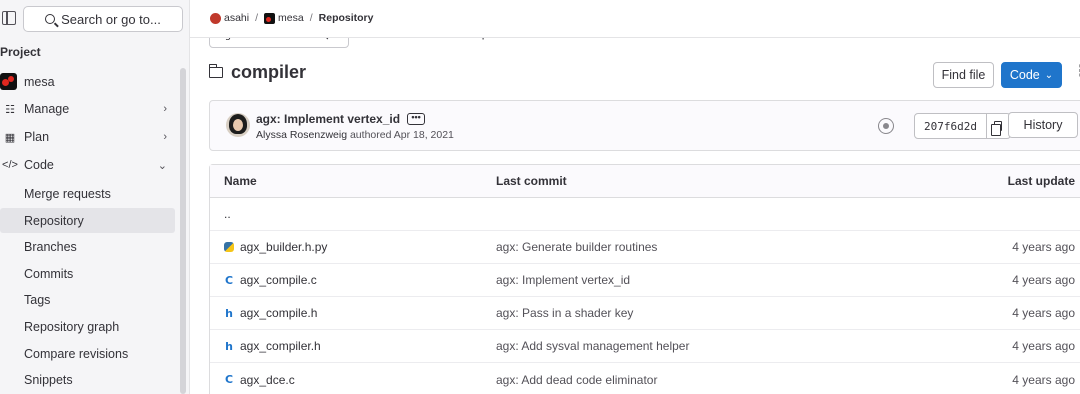  What do you see at coordinates (301, 135) in the screenshot?
I see `commit-author: Alyssa Rosenzweig` at bounding box center [301, 135].